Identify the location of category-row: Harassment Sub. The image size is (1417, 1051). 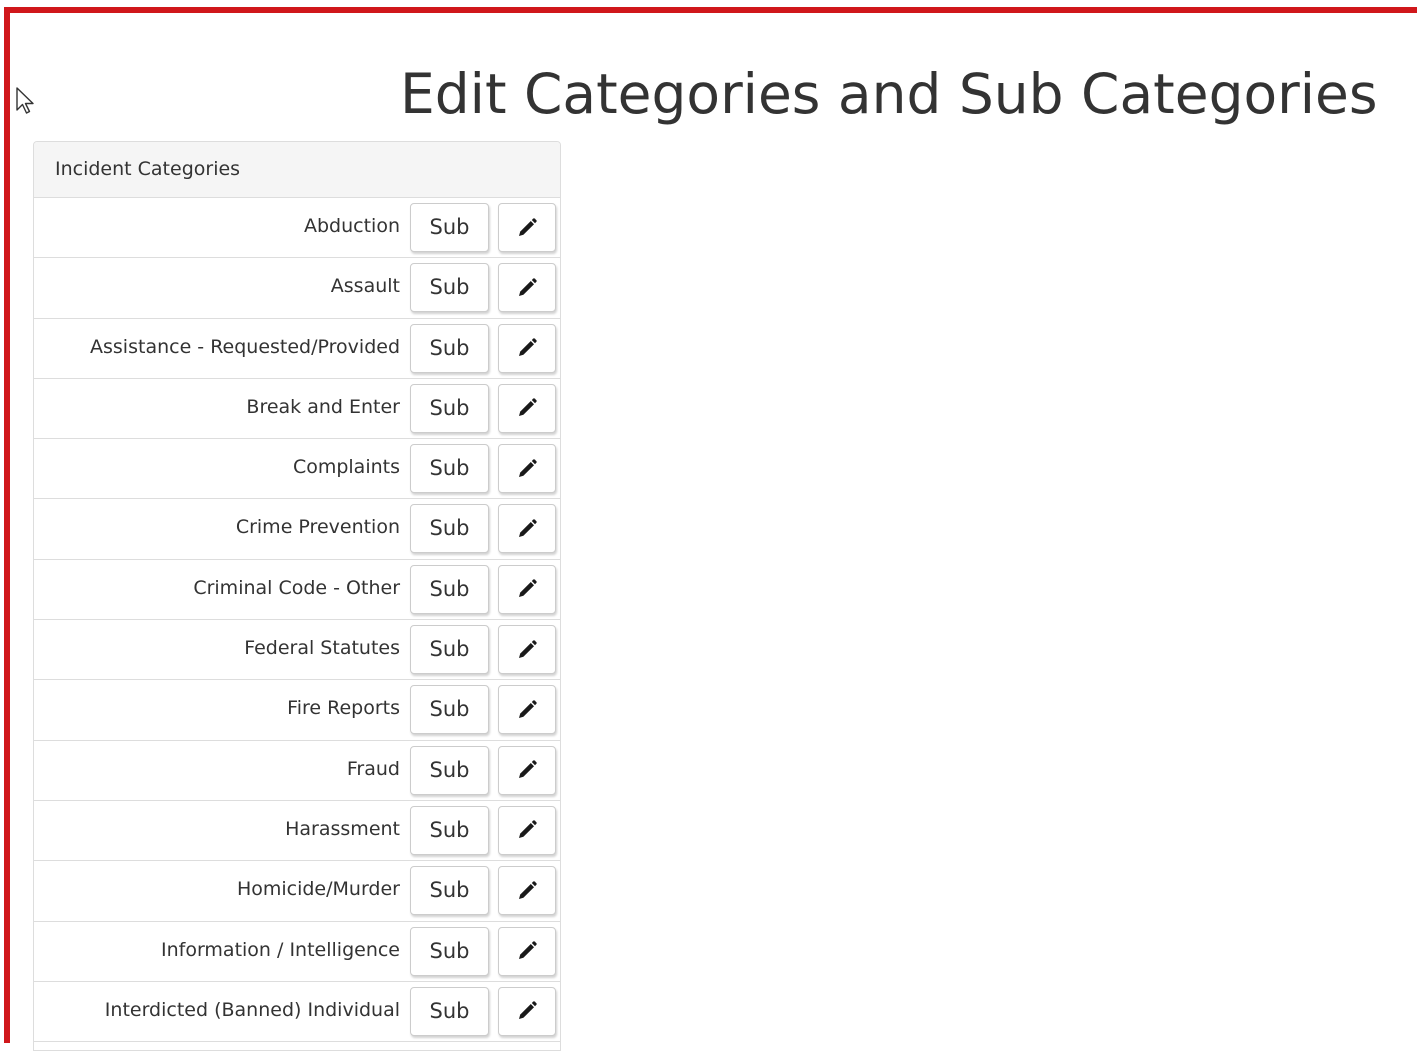
(297, 831).